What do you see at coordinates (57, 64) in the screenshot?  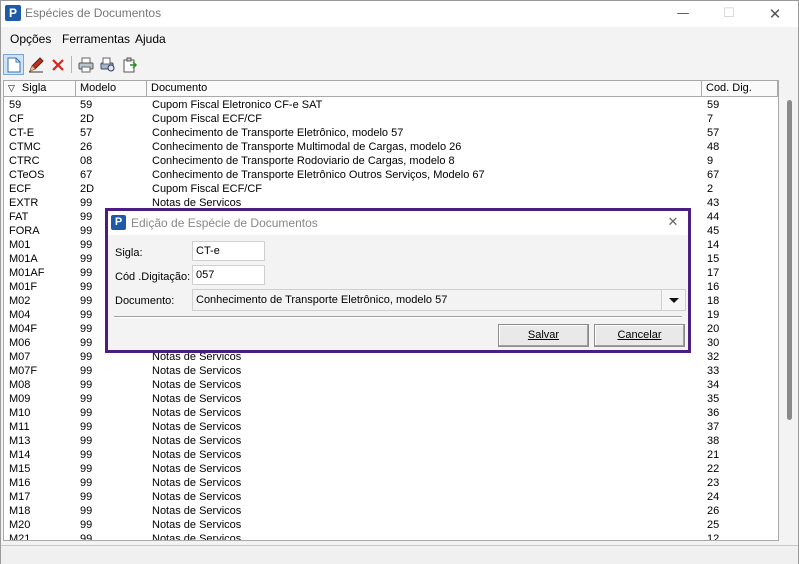 I see `delete-icon` at bounding box center [57, 64].